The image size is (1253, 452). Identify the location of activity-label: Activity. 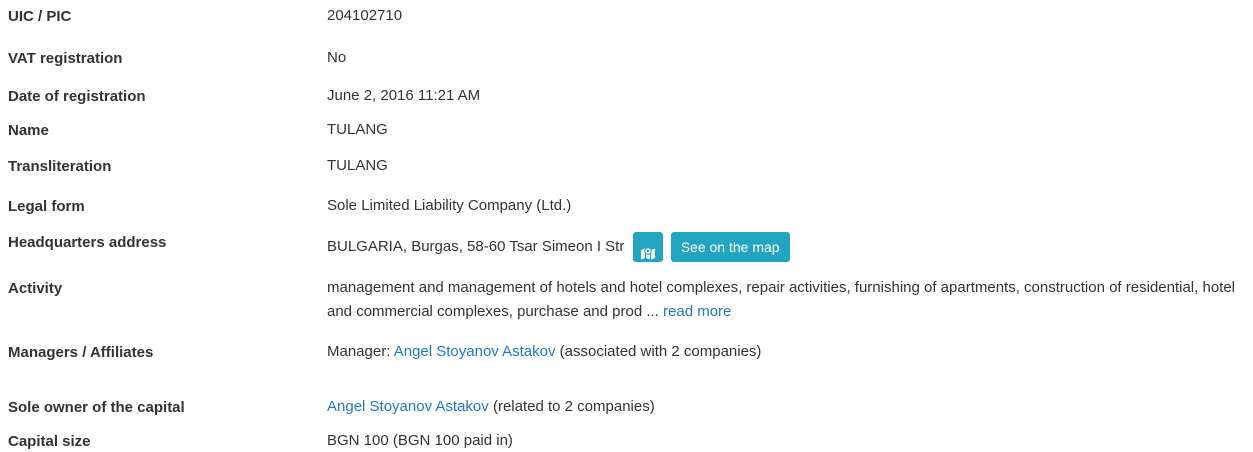
(35, 288).